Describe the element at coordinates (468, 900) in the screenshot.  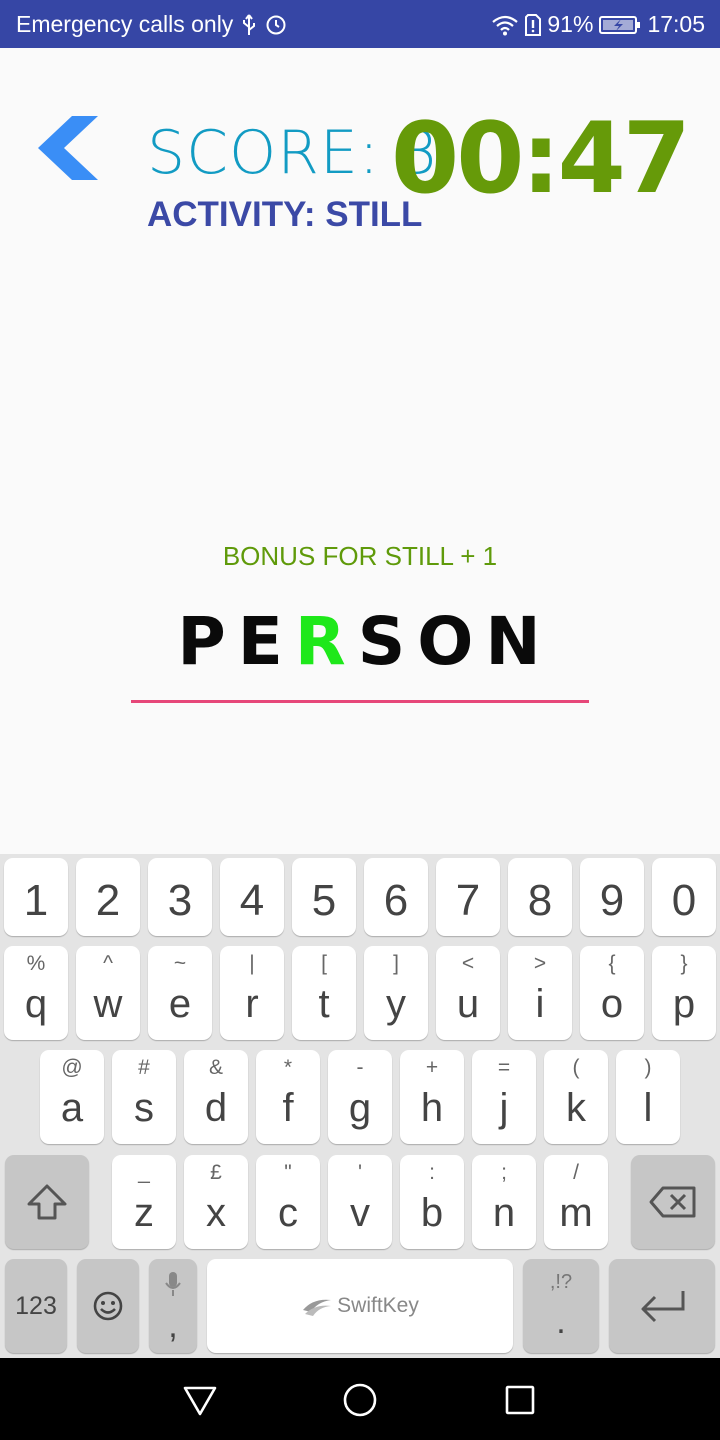
I see `key-label: 7` at that location.